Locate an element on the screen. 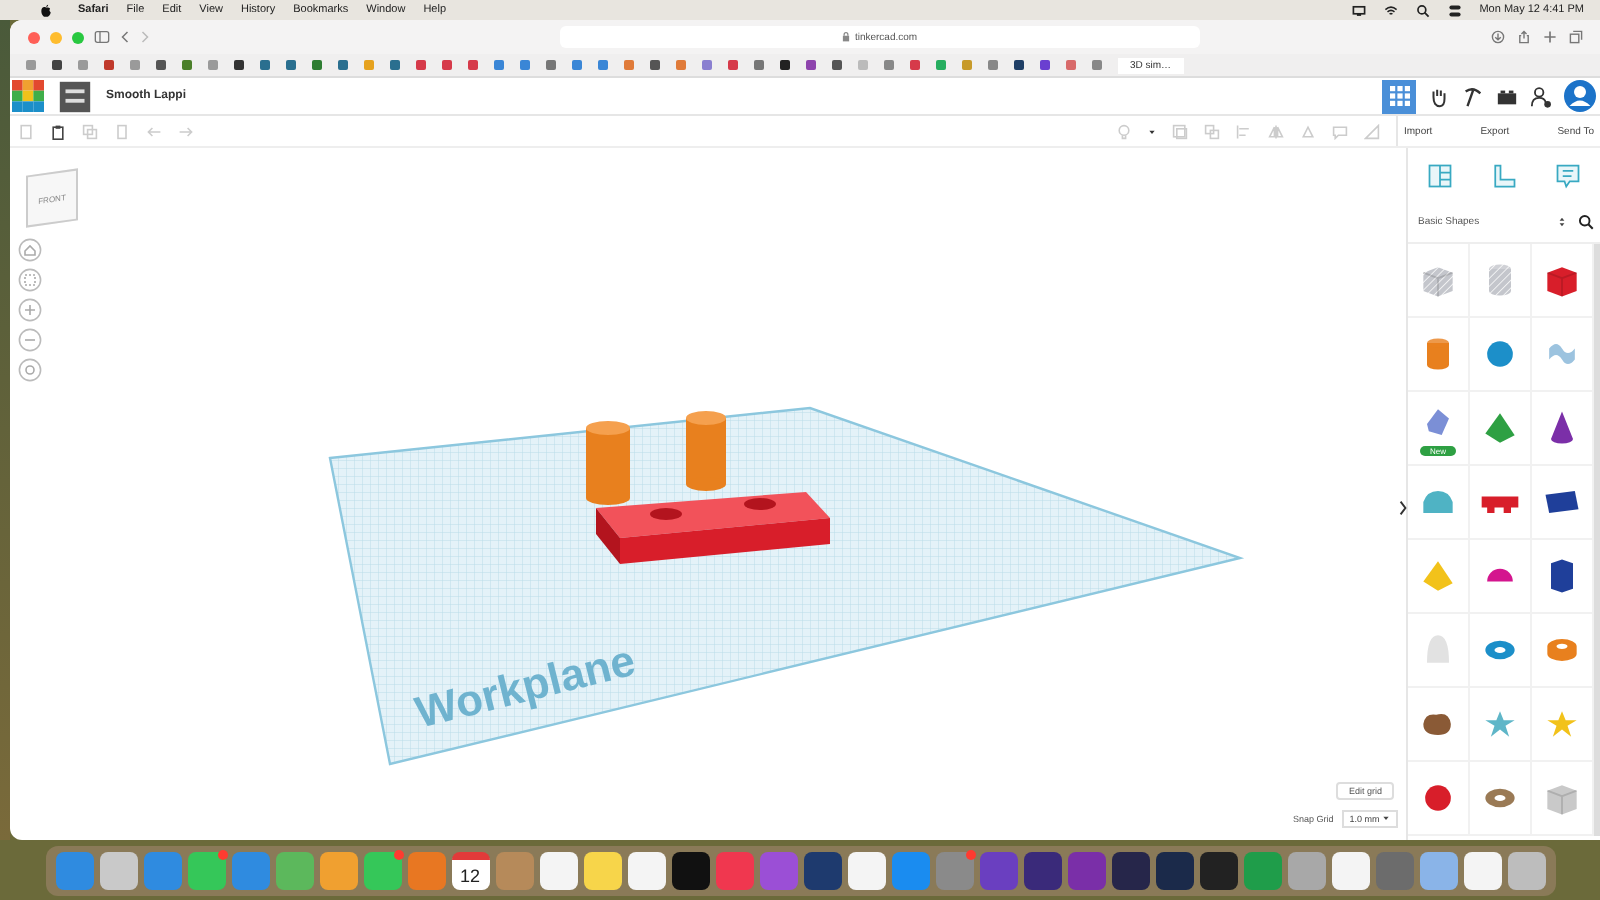 This screenshot has width=1600, height=900. duplicate-icon is located at coordinates (90, 131).